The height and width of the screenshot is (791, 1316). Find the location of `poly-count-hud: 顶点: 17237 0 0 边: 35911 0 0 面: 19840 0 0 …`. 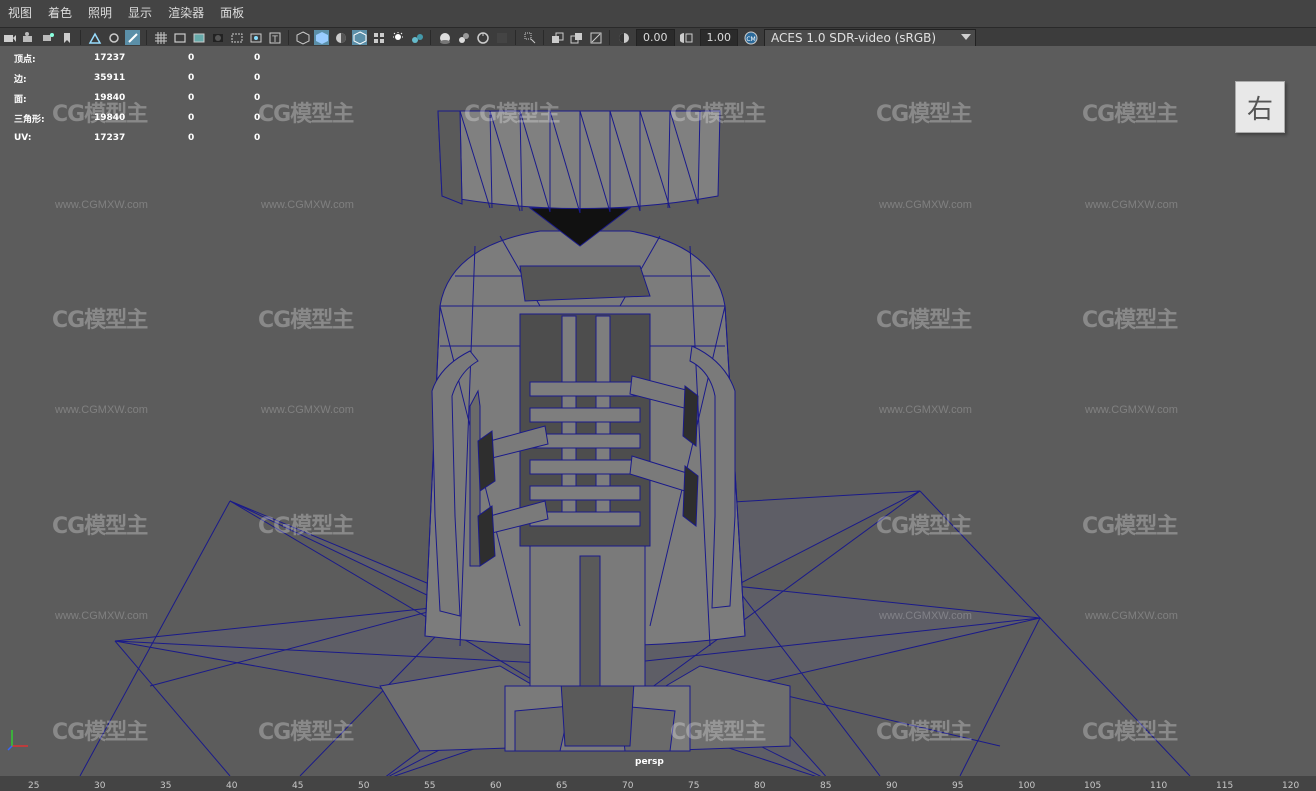

poly-count-hud: 顶点: 17237 0 0 边: 35911 0 0 面: 19840 0 0 … is located at coordinates (137, 98).